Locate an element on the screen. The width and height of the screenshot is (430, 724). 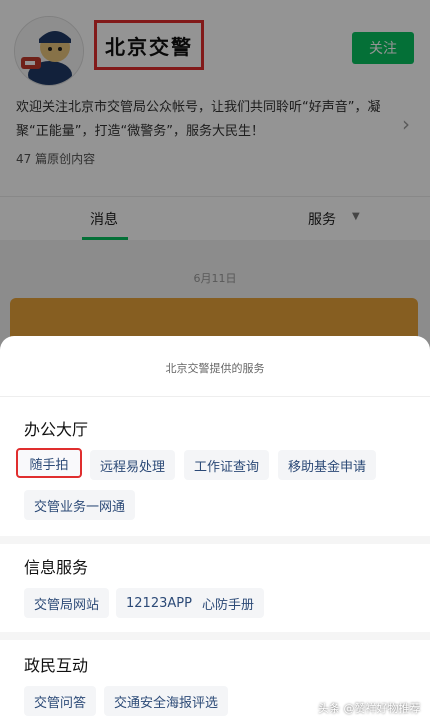
service-prevention-handbook: 心防手册 is located at coordinates (228, 603).